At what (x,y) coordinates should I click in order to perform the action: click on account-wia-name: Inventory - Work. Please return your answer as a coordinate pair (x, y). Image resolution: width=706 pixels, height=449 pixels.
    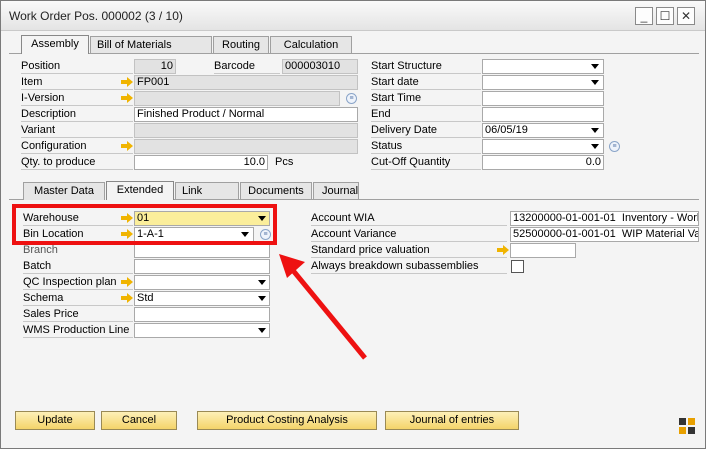
    Looking at the image, I should click on (660, 218).